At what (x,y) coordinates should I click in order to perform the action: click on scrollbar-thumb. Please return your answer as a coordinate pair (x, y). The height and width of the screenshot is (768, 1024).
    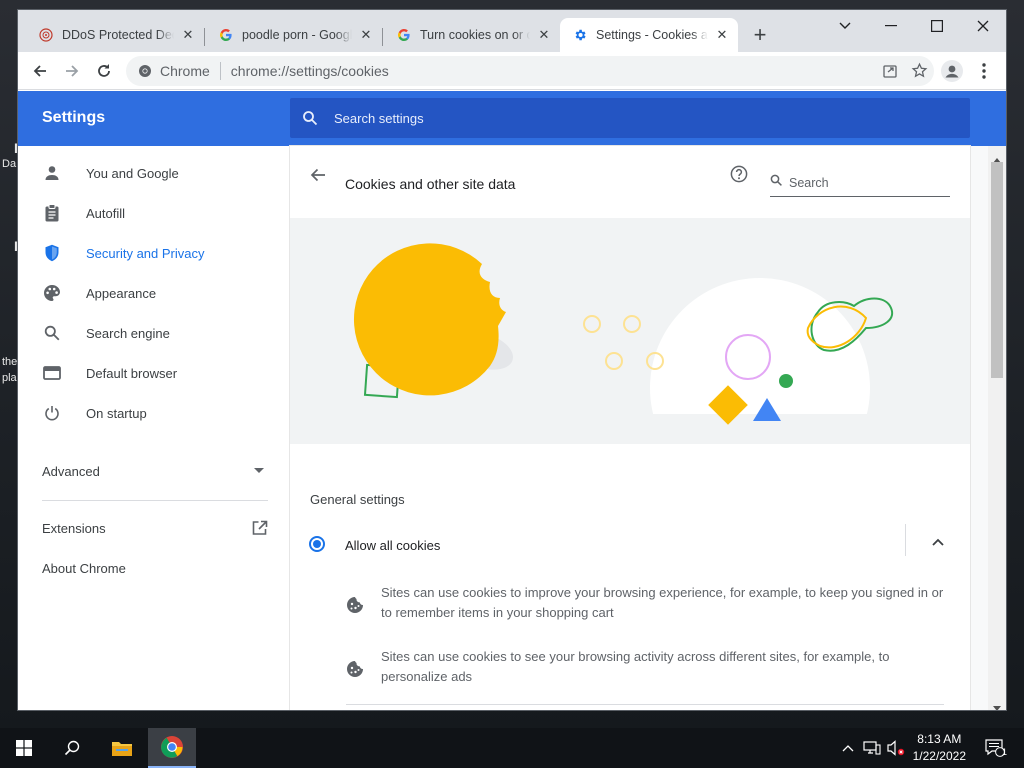
    Looking at the image, I should click on (997, 270).